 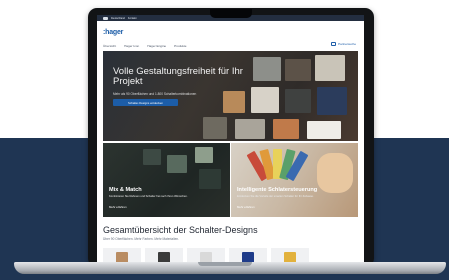 I want to click on nav-item-icon: Hager Icon, so click(x=131, y=46).